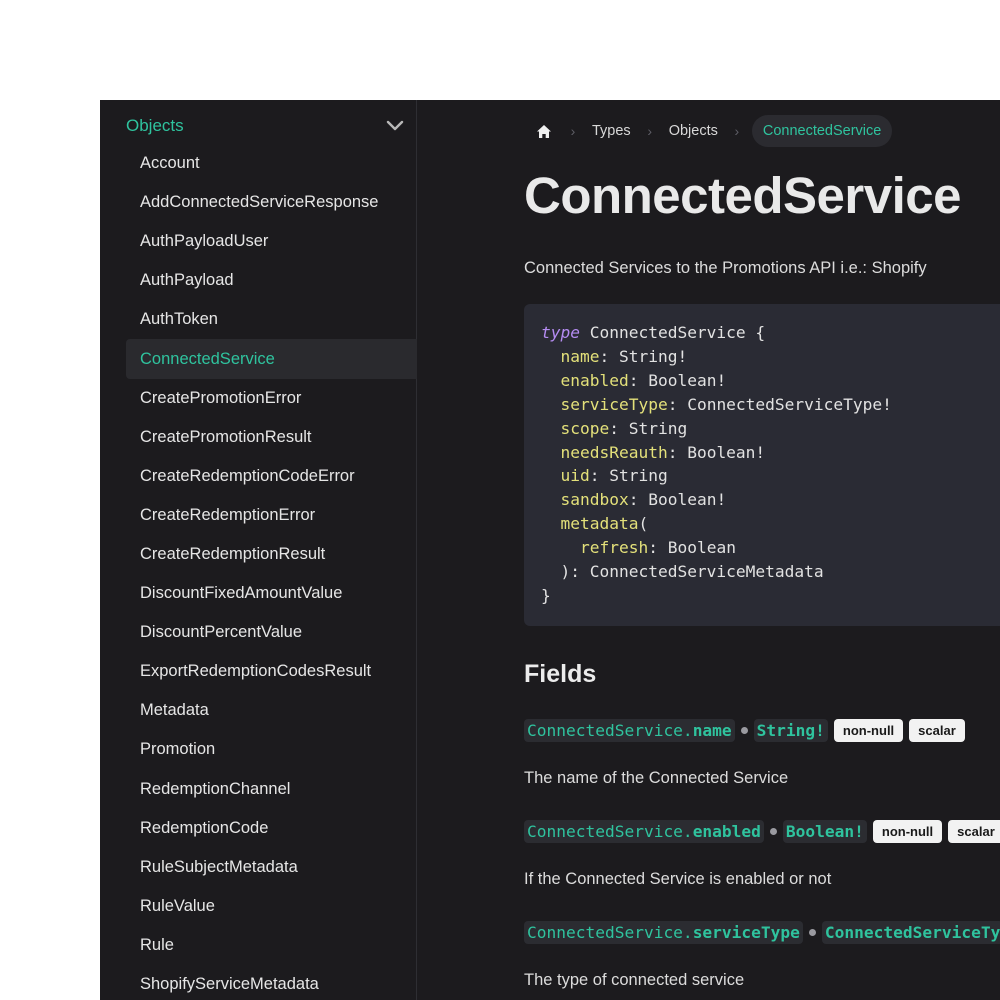 Image resolution: width=1000 pixels, height=1000 pixels. What do you see at coordinates (580, 356) in the screenshot?
I see `code-field-name: name` at bounding box center [580, 356].